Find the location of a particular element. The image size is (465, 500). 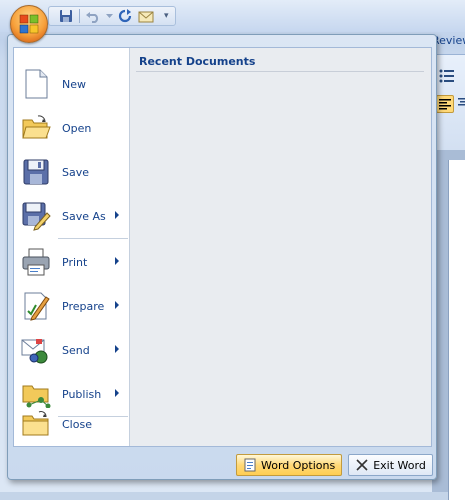

menu-item-label: Open is located at coordinates (77, 128).